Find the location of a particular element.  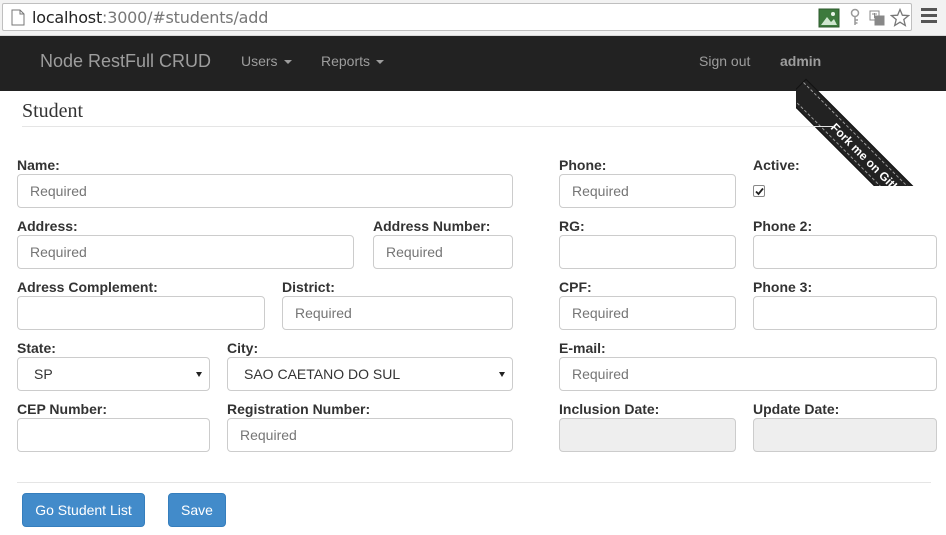

github-ribbon-container: Fork me on GitHub is located at coordinates (871, 111).